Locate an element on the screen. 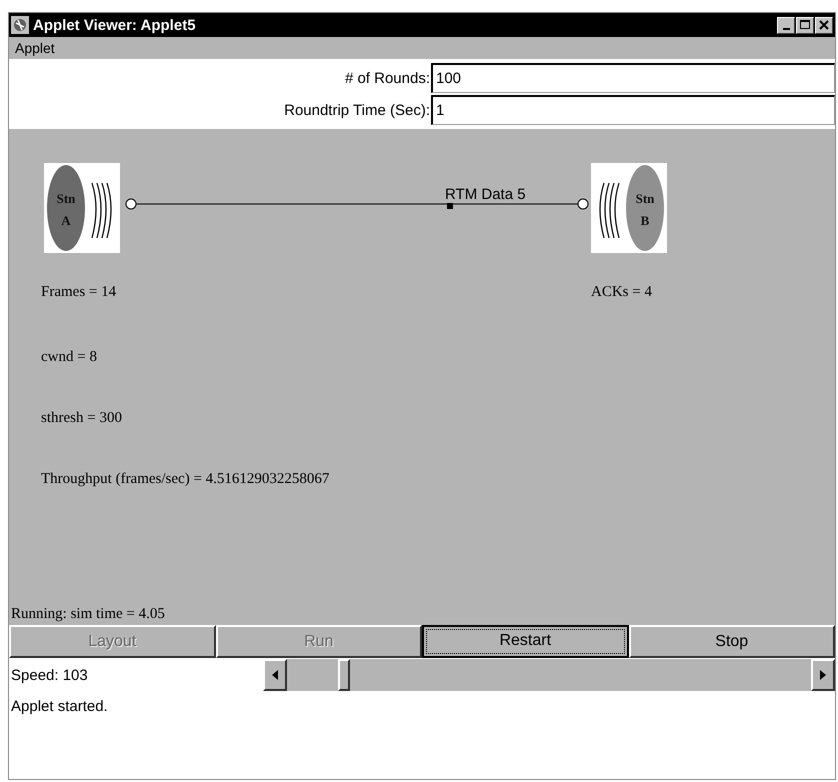 This screenshot has width=838, height=782. field-label: # of Rounds: is located at coordinates (387, 78).